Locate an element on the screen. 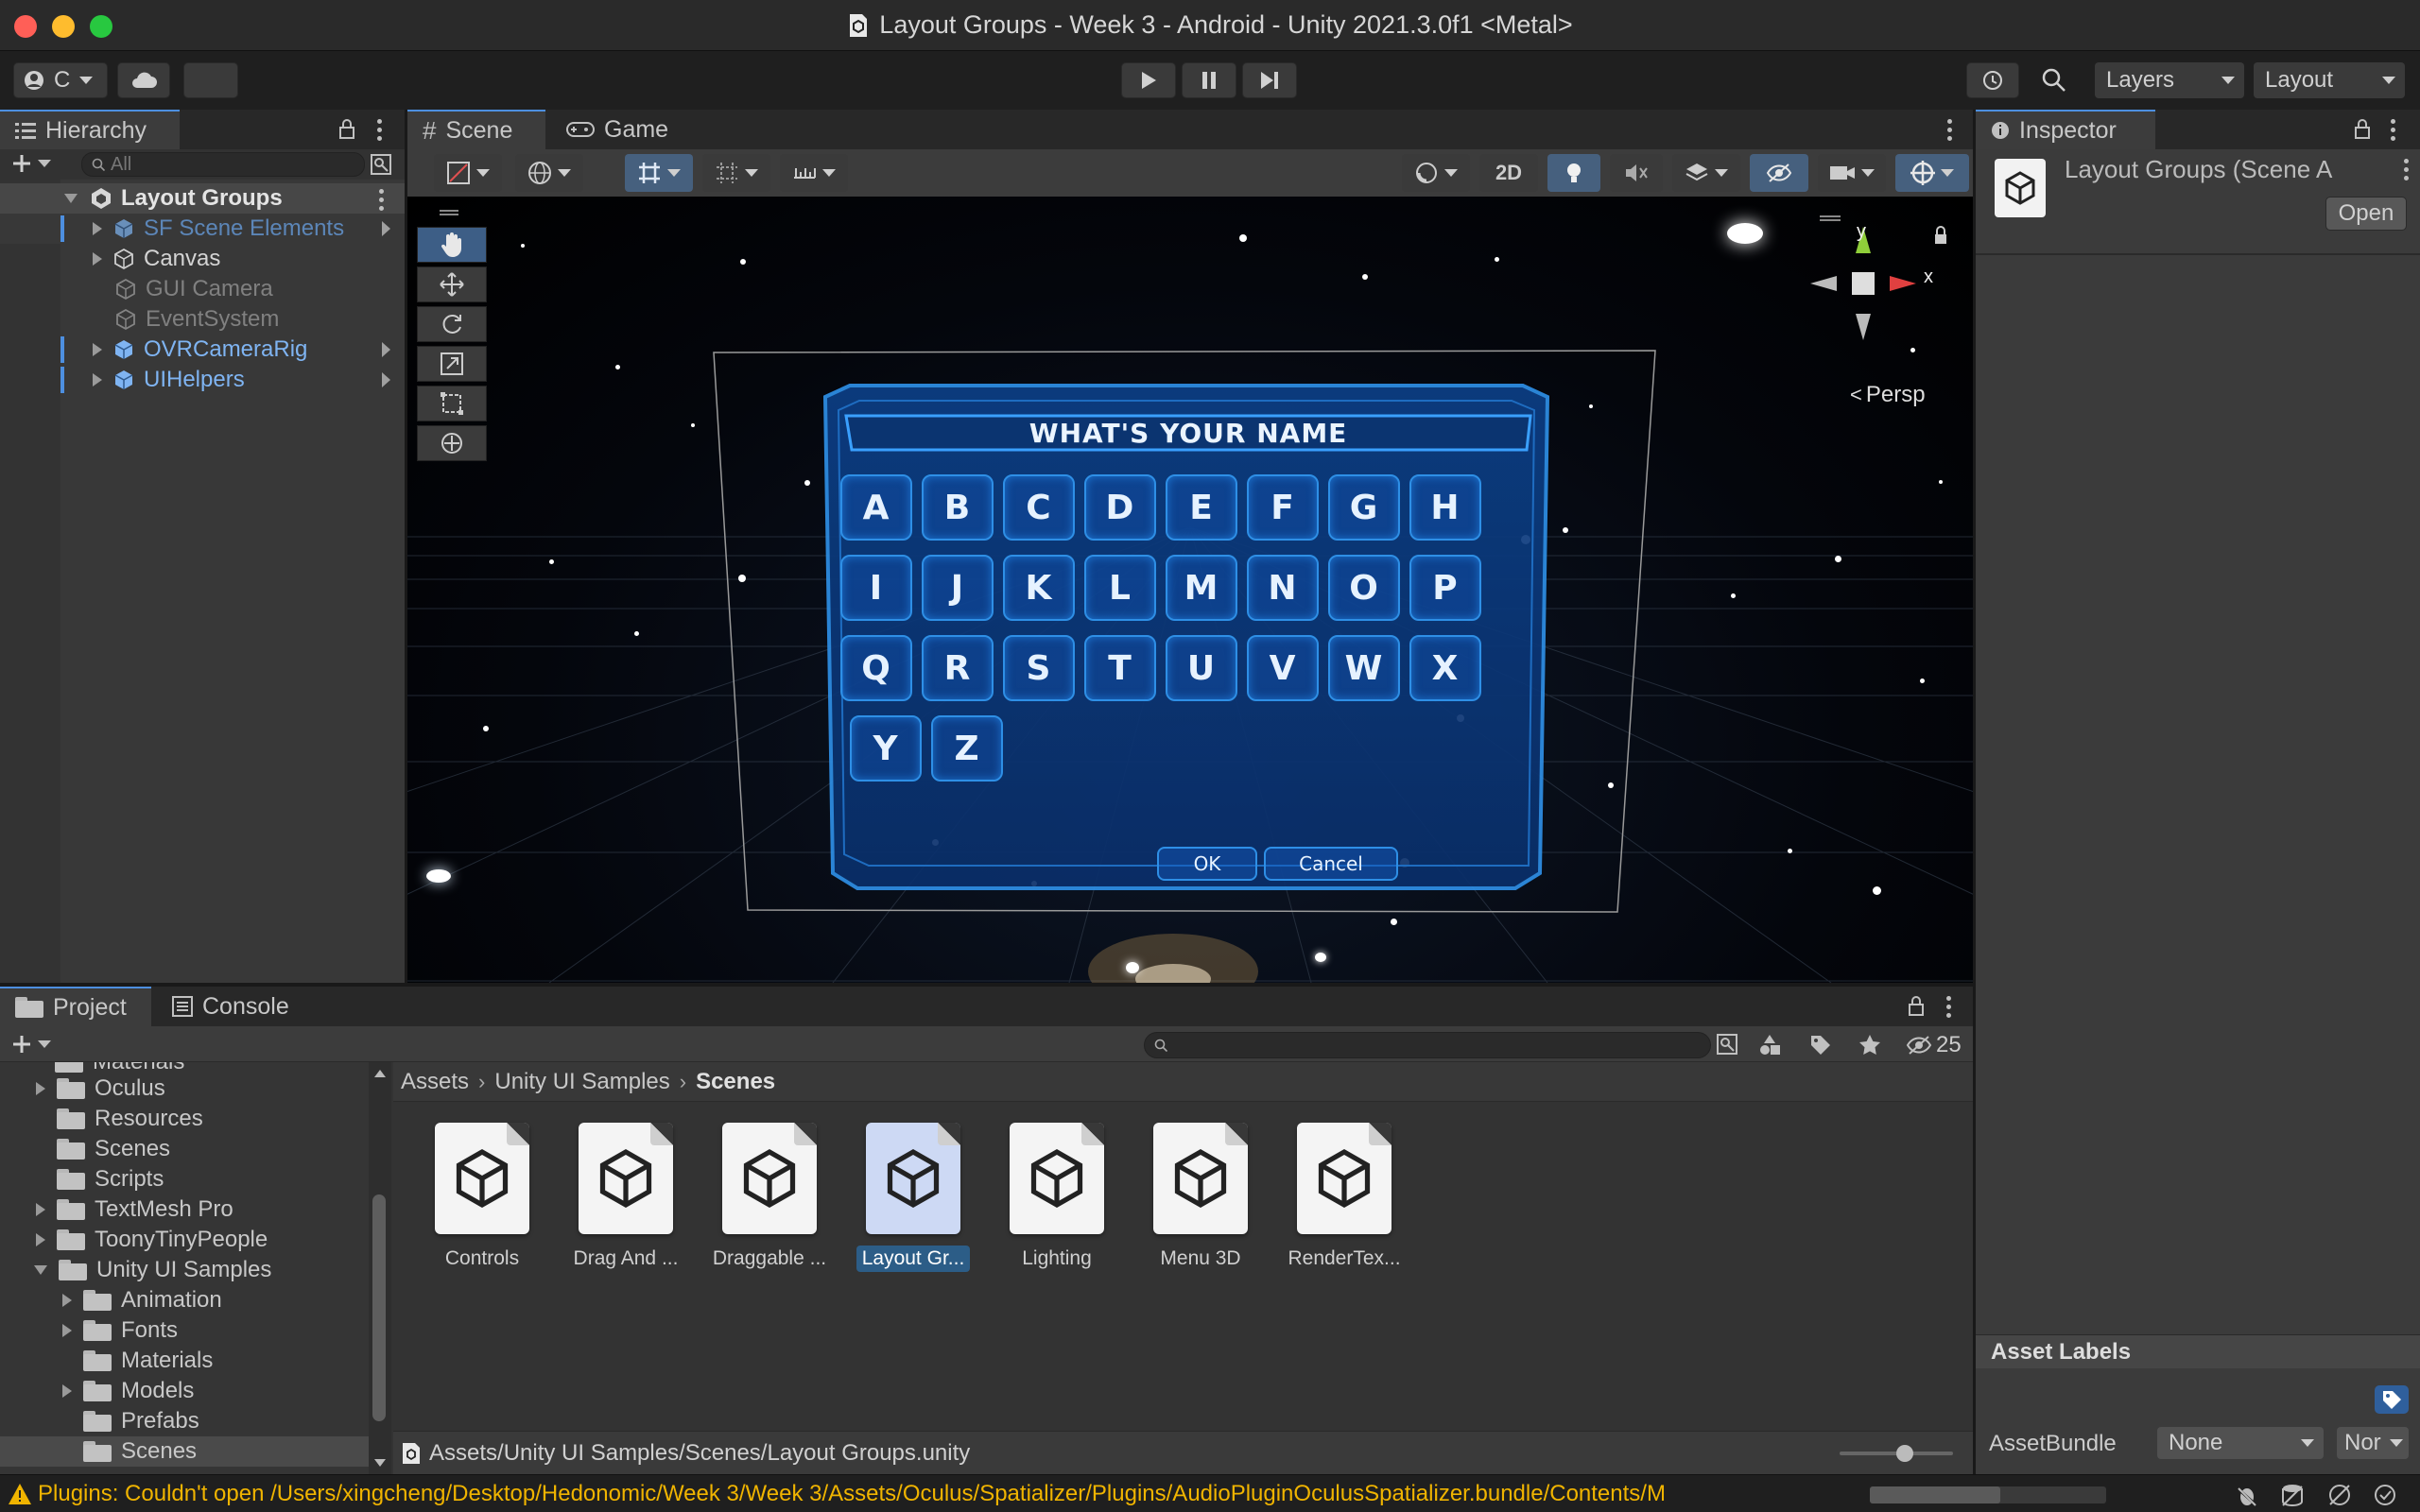 The image size is (2420, 1512). label-tag-button is located at coordinates (2392, 1399).